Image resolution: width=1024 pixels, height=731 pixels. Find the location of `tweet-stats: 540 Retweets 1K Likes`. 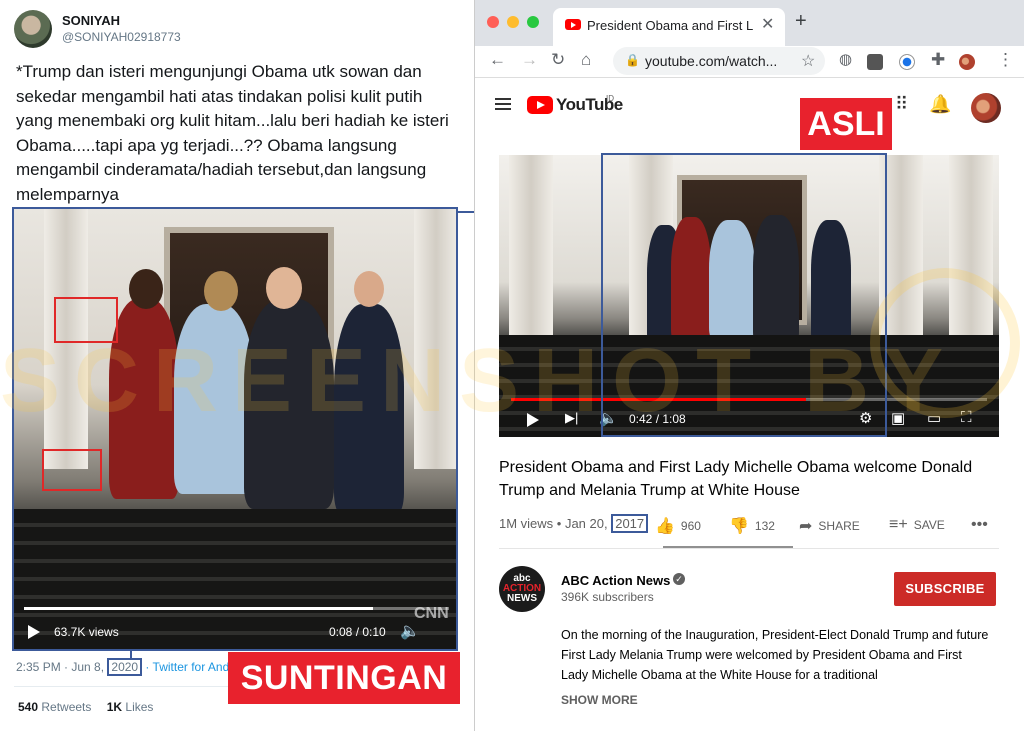

tweet-stats: 540 Retweets 1K Likes is located at coordinates (91, 707).